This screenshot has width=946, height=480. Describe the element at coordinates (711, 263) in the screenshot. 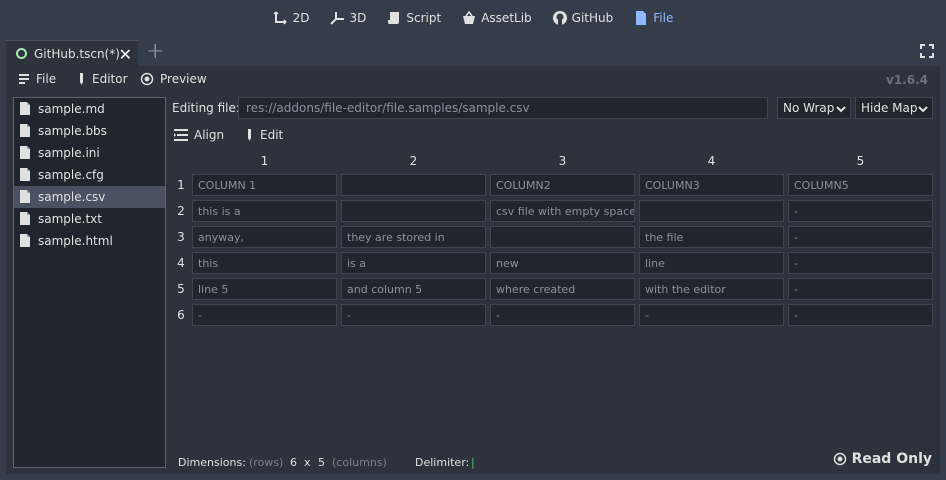

I see `table-cell: line` at that location.